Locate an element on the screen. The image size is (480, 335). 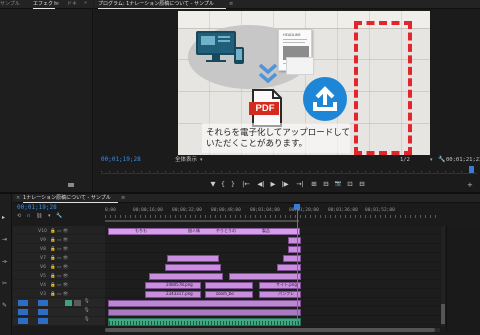
more-icon: » is located at coordinates (85, 3).